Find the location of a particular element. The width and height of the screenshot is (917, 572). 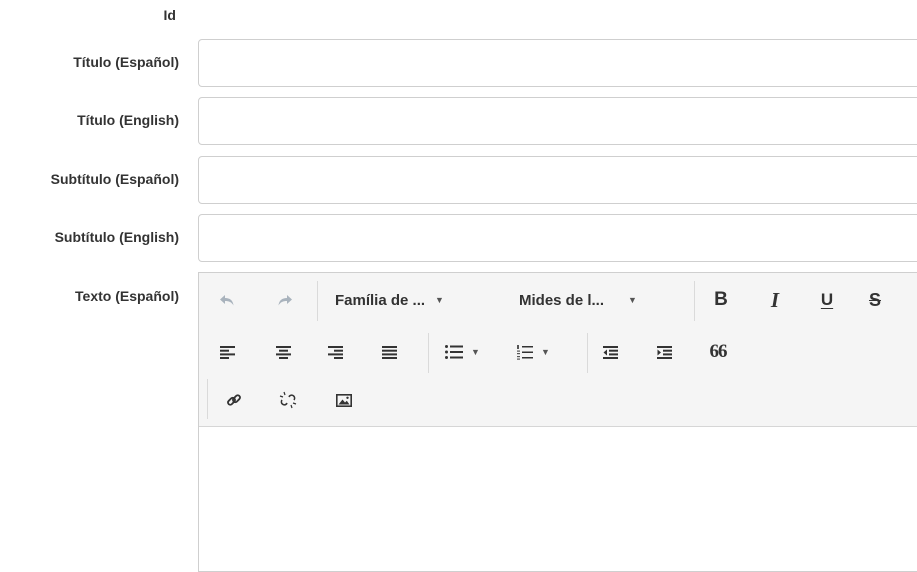

align-justify-button is located at coordinates (389, 352).